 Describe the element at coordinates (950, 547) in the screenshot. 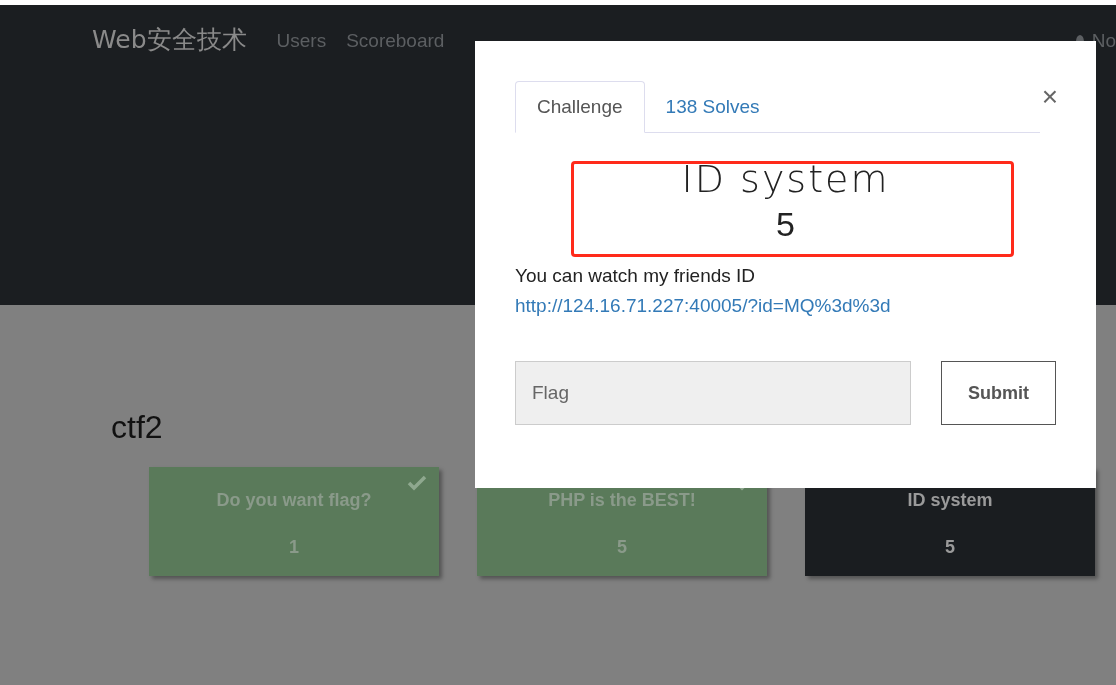

I see `challenge-value: 5` at that location.